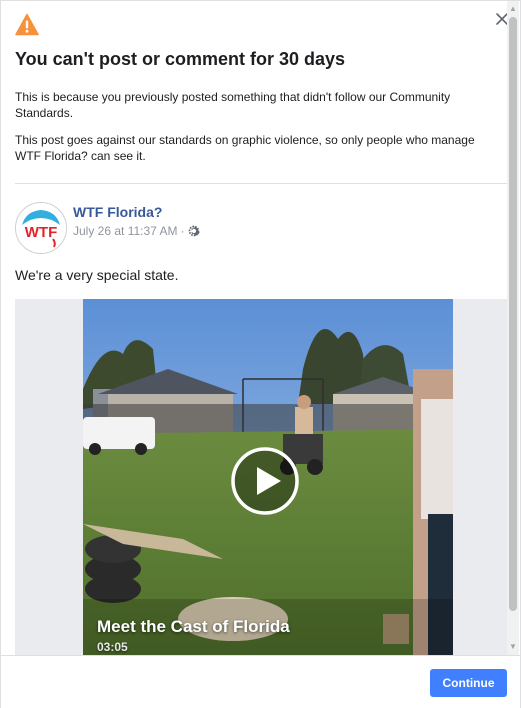 The width and height of the screenshot is (521, 708). I want to click on svg-text: WTF, so click(41, 232).